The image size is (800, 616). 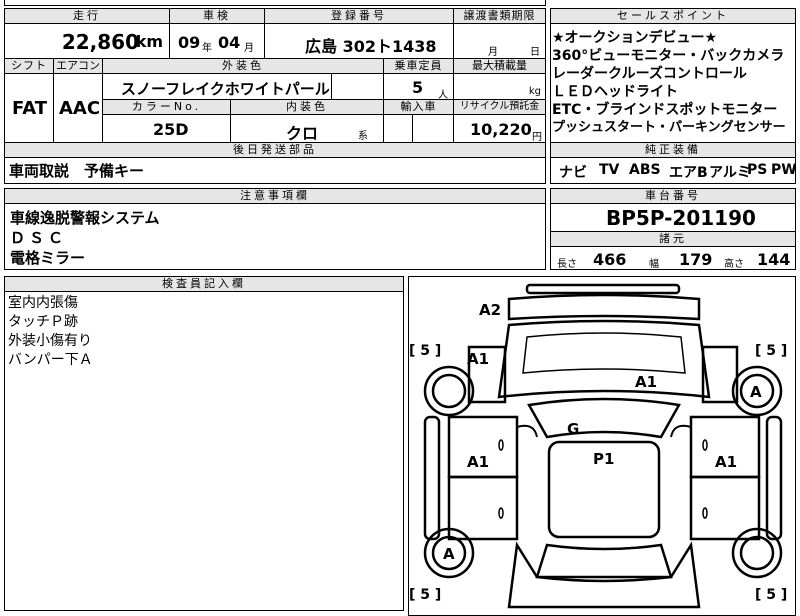 What do you see at coordinates (418, 107) in the screenshot?
I see `import-header: 輸入車` at bounding box center [418, 107].